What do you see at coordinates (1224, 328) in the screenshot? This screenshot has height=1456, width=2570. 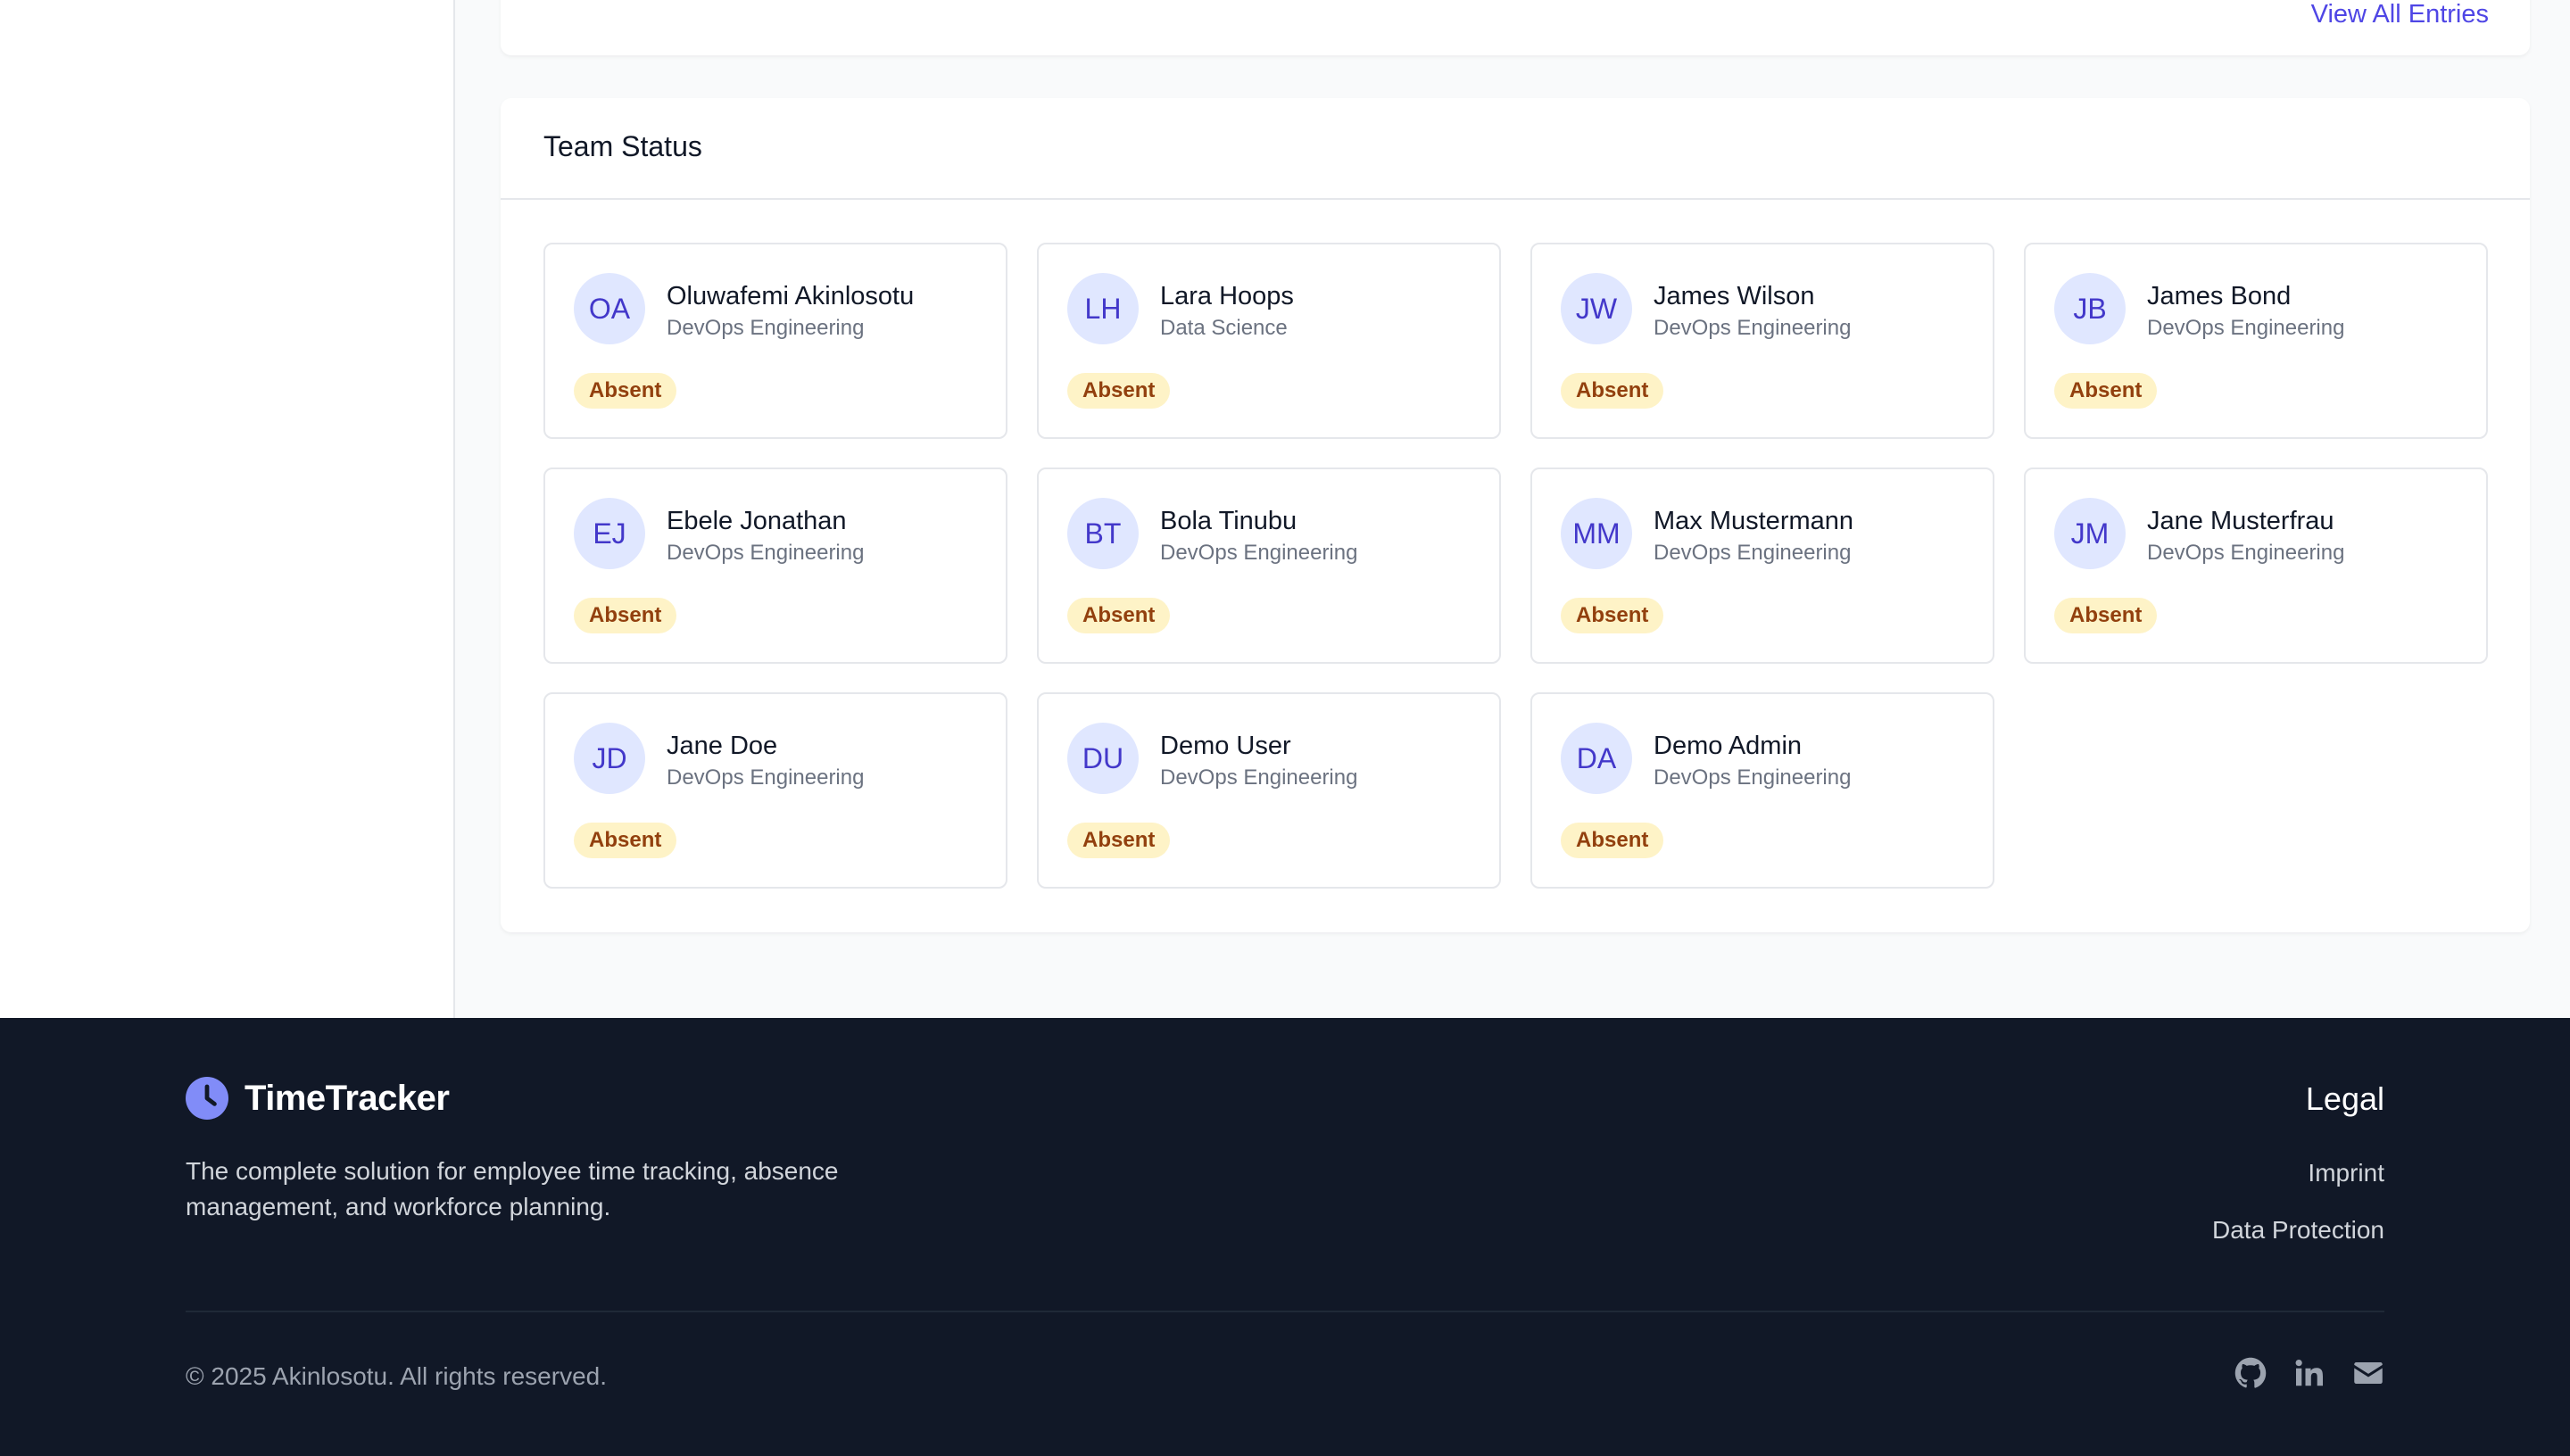 I see `member-department: Data Science` at bounding box center [1224, 328].